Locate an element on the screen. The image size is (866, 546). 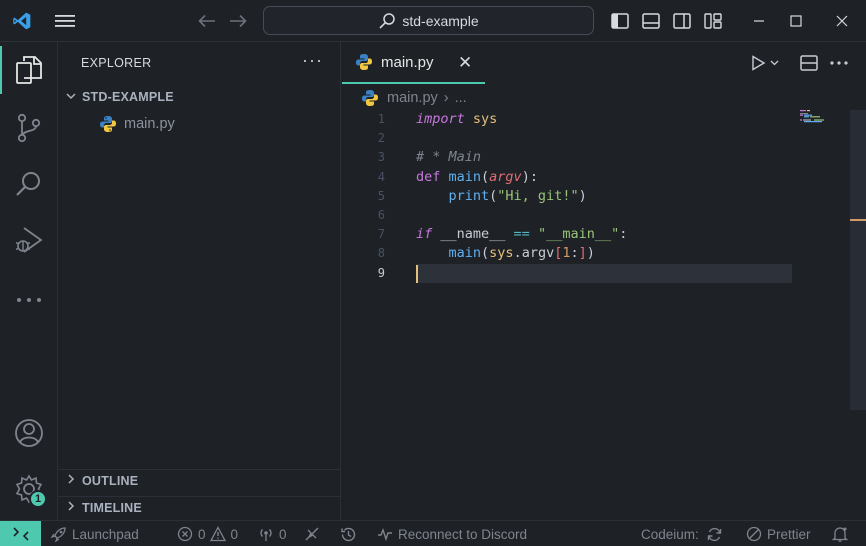
sidebar-title: EXPLORER is located at coordinates (116, 63).